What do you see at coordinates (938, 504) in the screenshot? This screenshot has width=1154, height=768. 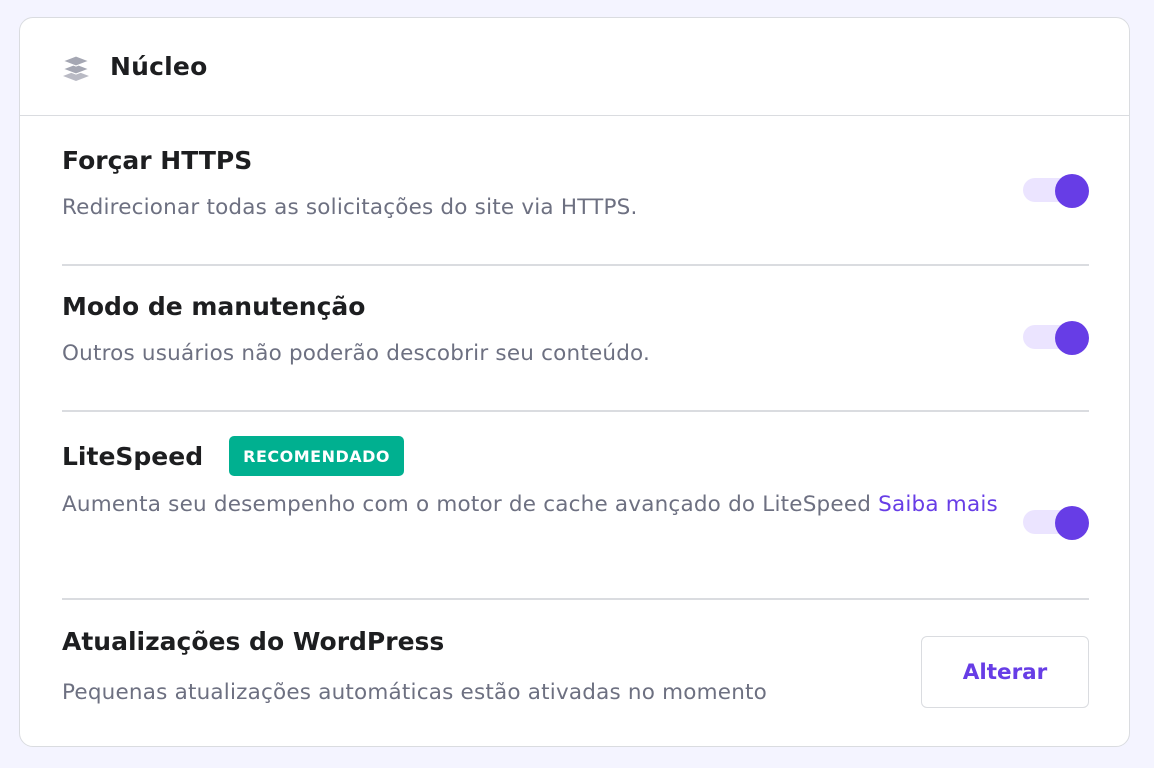 I see `learn-more-link: Saiba mais` at bounding box center [938, 504].